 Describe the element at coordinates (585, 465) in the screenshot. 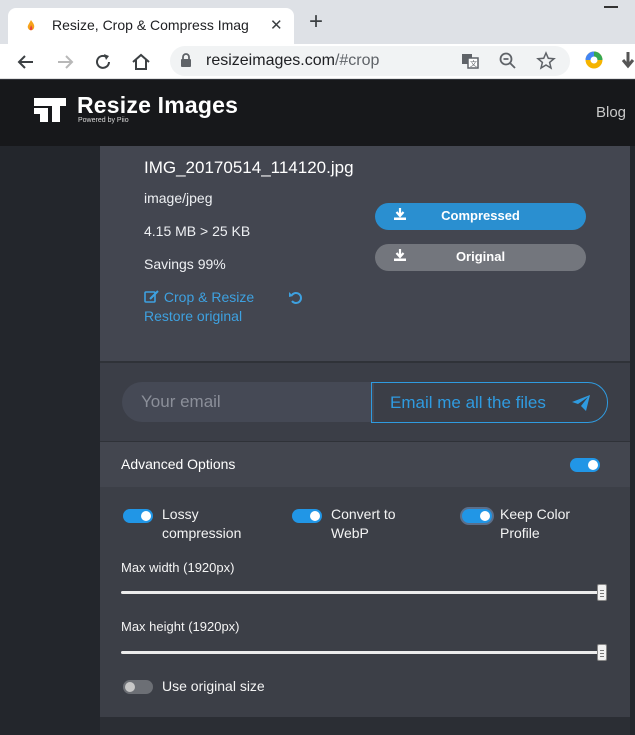

I see `advanced-options-toggle` at that location.